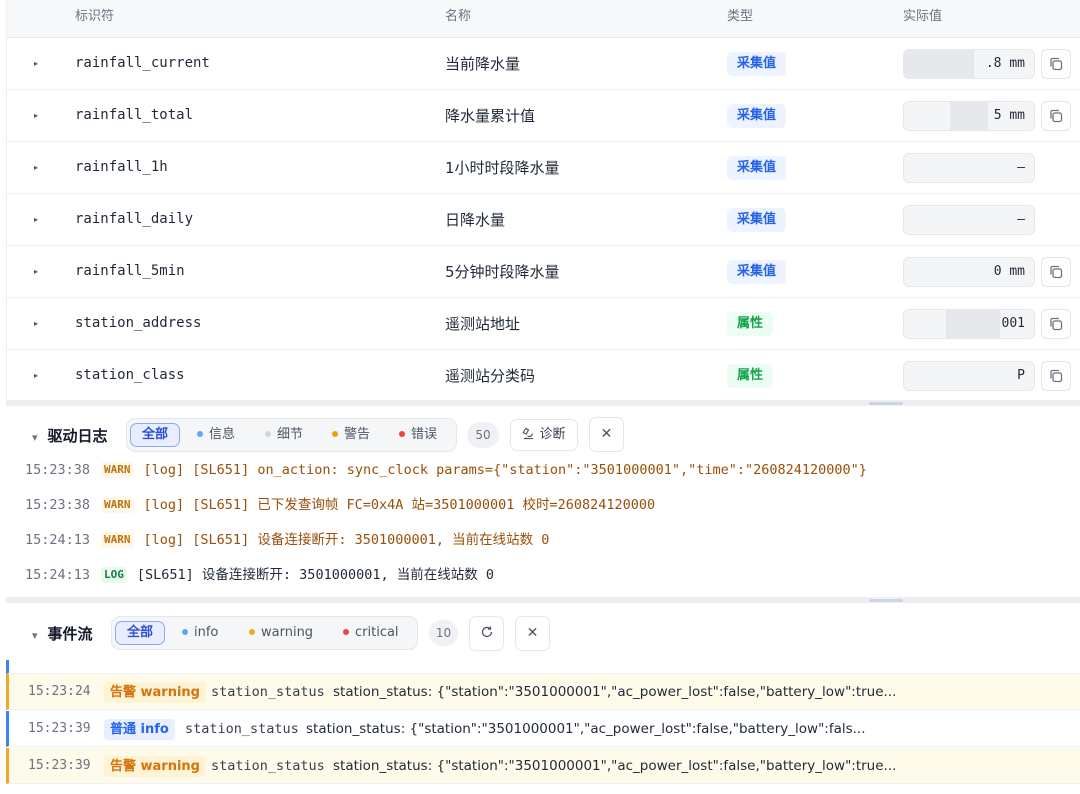 This screenshot has height=794, width=1080. I want to click on log-time: 15:23:38, so click(58, 505).